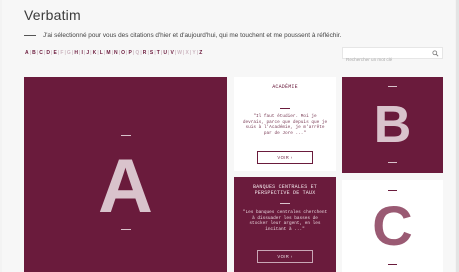 This screenshot has width=459, height=272. I want to click on letter-link-g: G, so click(68, 53).